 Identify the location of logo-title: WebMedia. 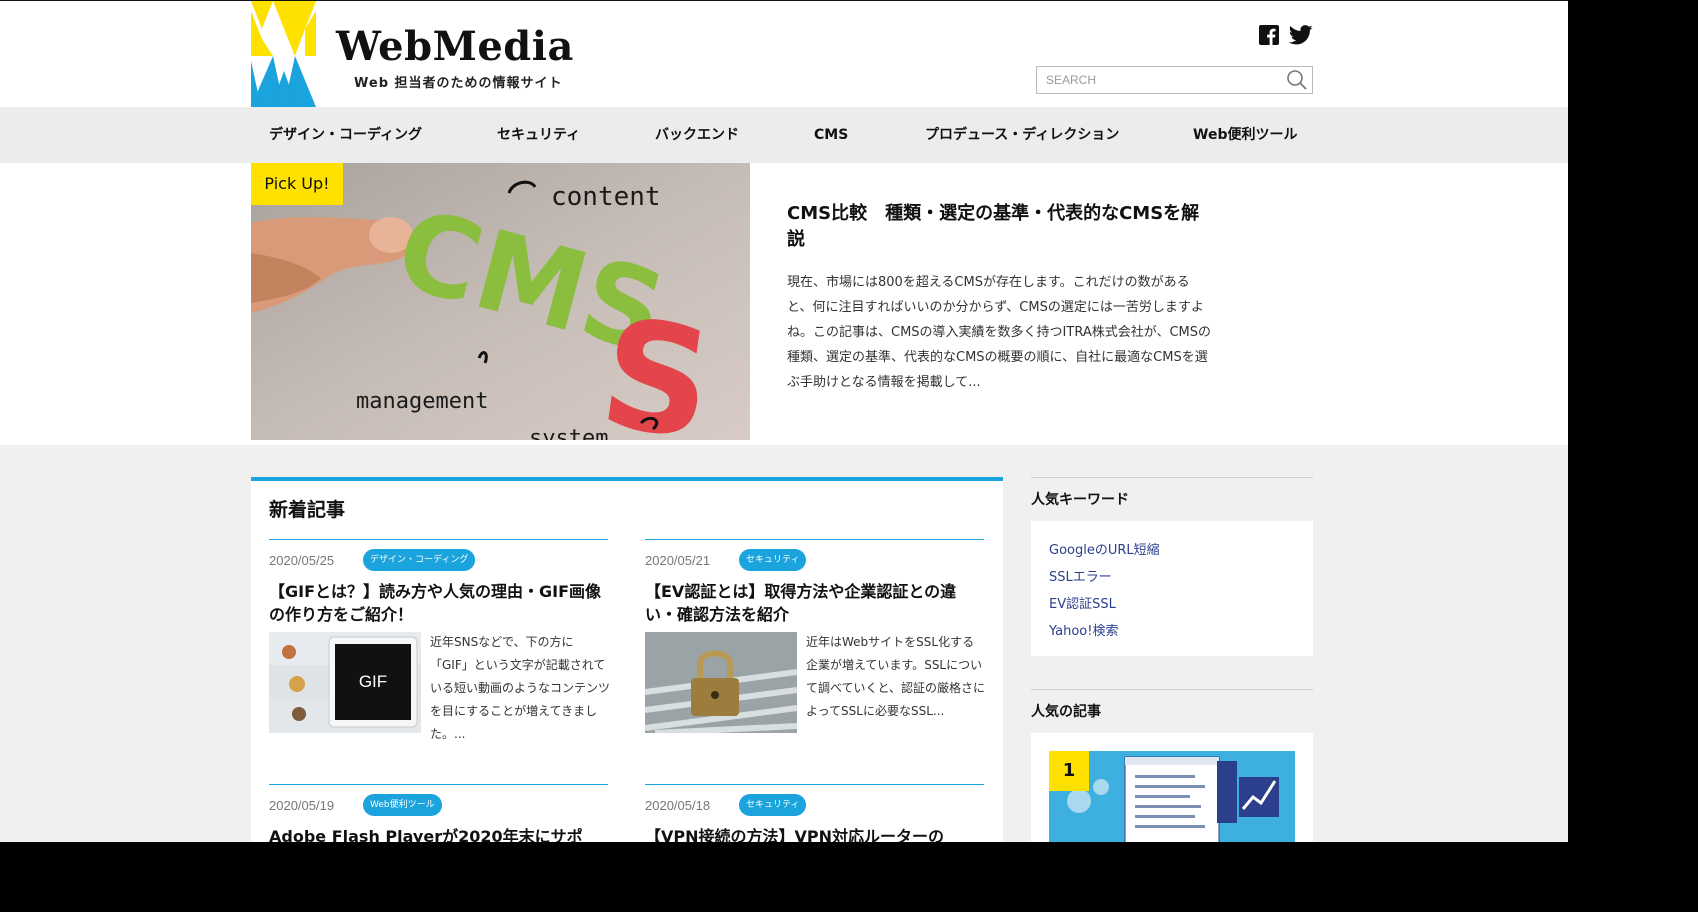
(455, 46).